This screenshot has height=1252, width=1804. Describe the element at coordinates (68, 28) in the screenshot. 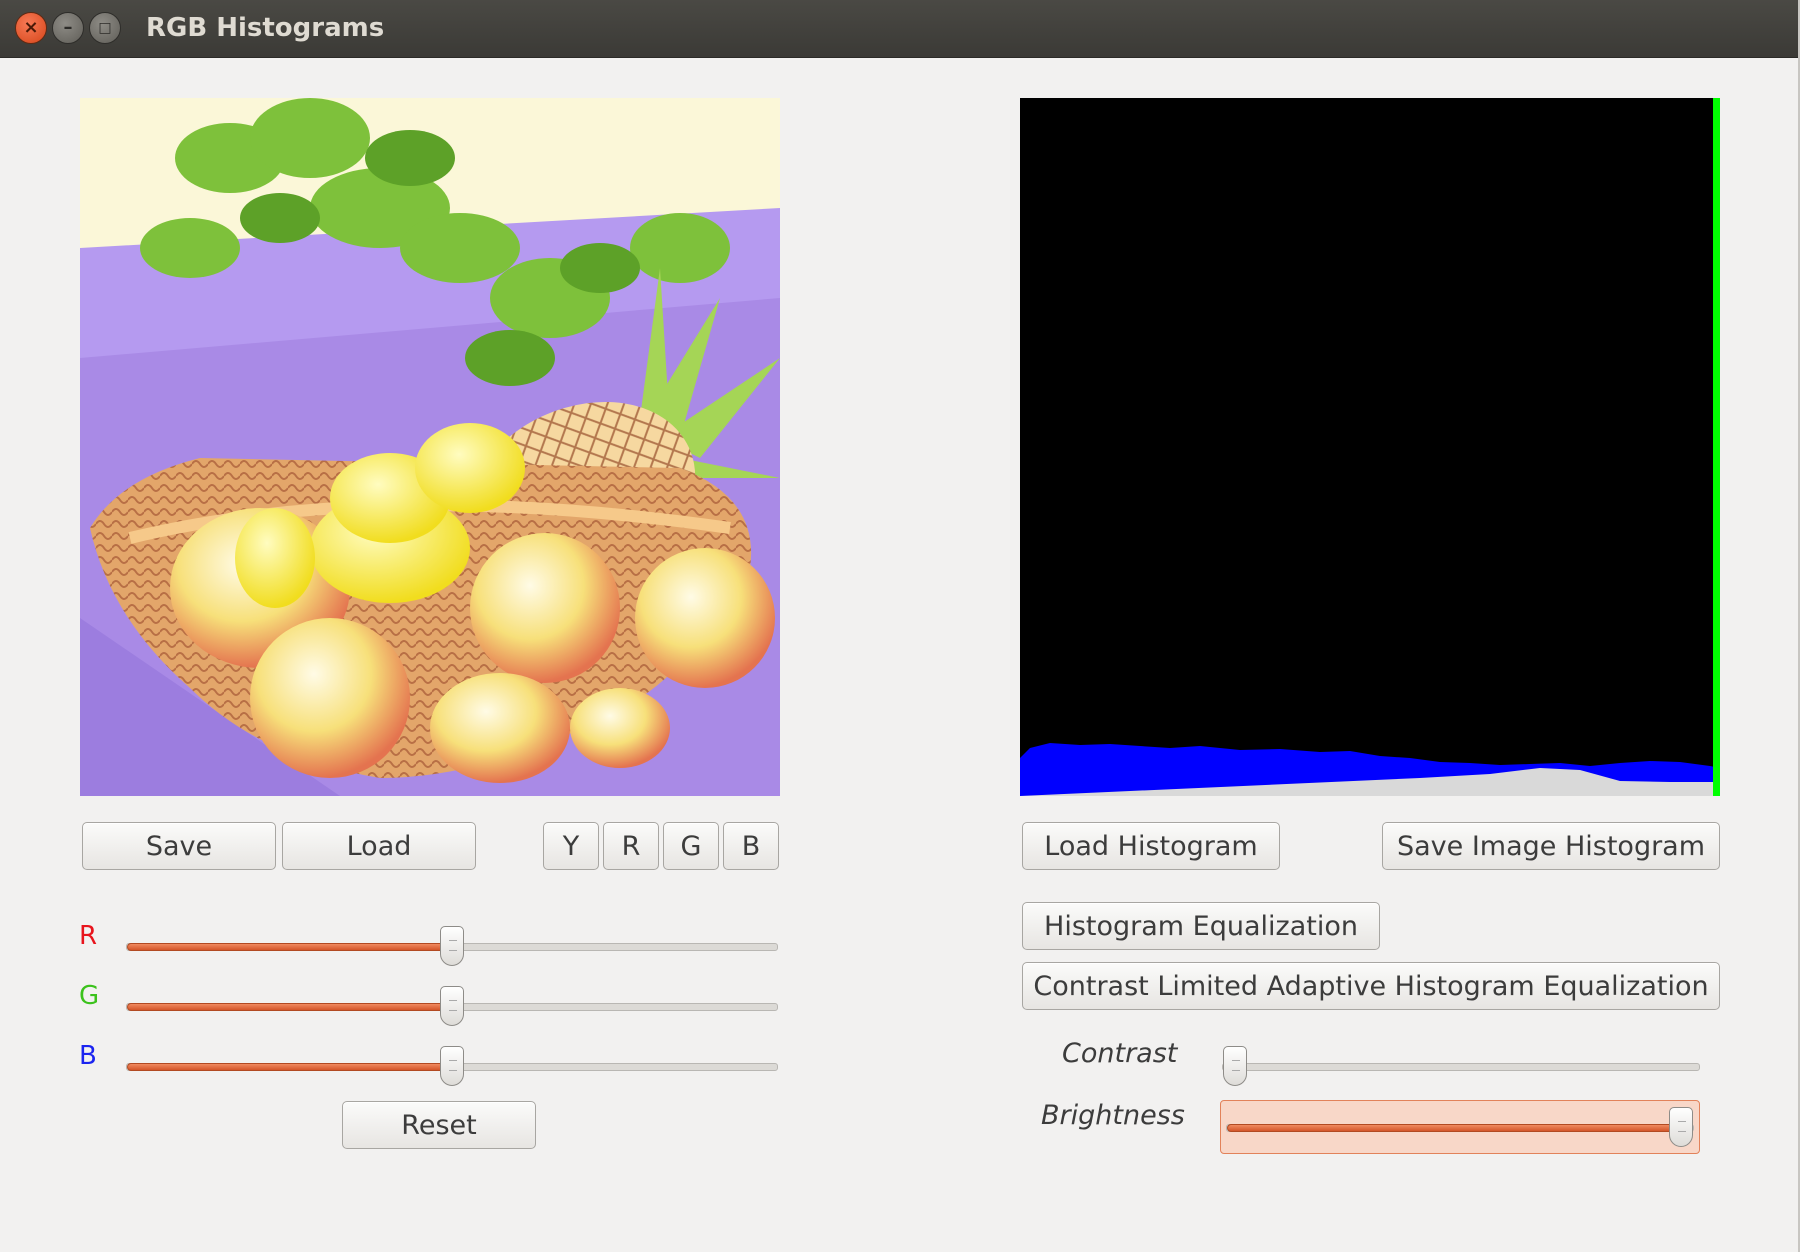

I see `minimize-icon: –` at that location.